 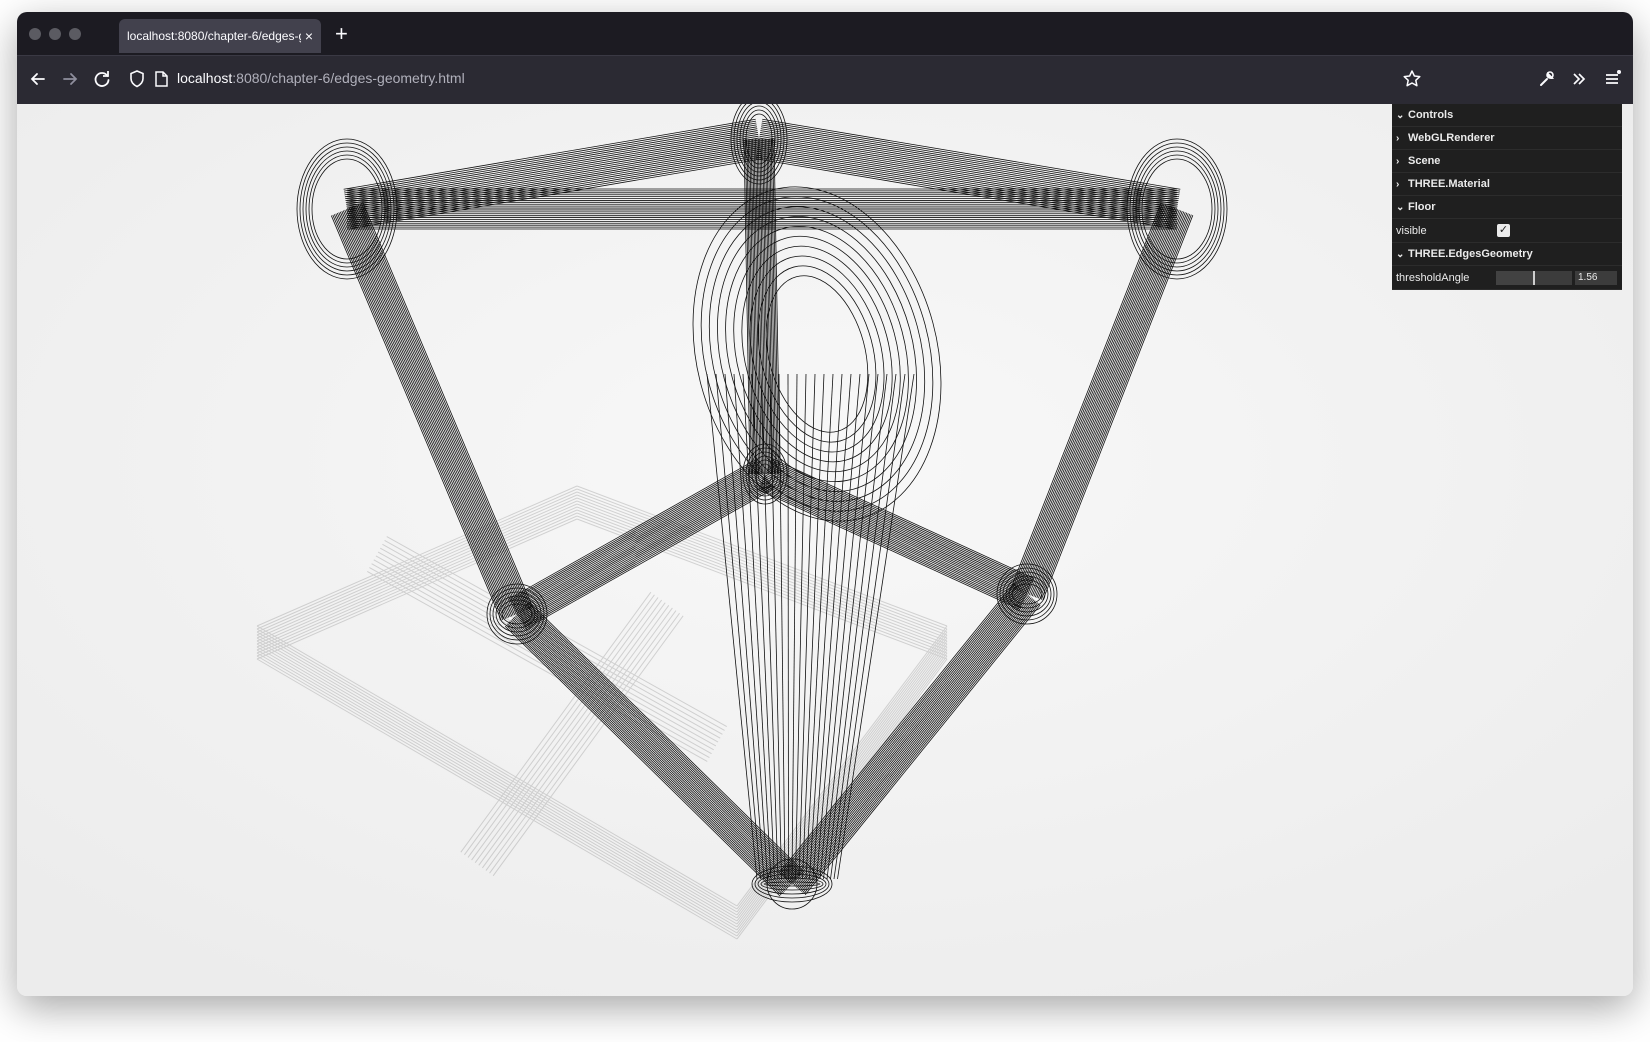 I want to click on folder-material: › THREE.Material, so click(x=1507, y=184).